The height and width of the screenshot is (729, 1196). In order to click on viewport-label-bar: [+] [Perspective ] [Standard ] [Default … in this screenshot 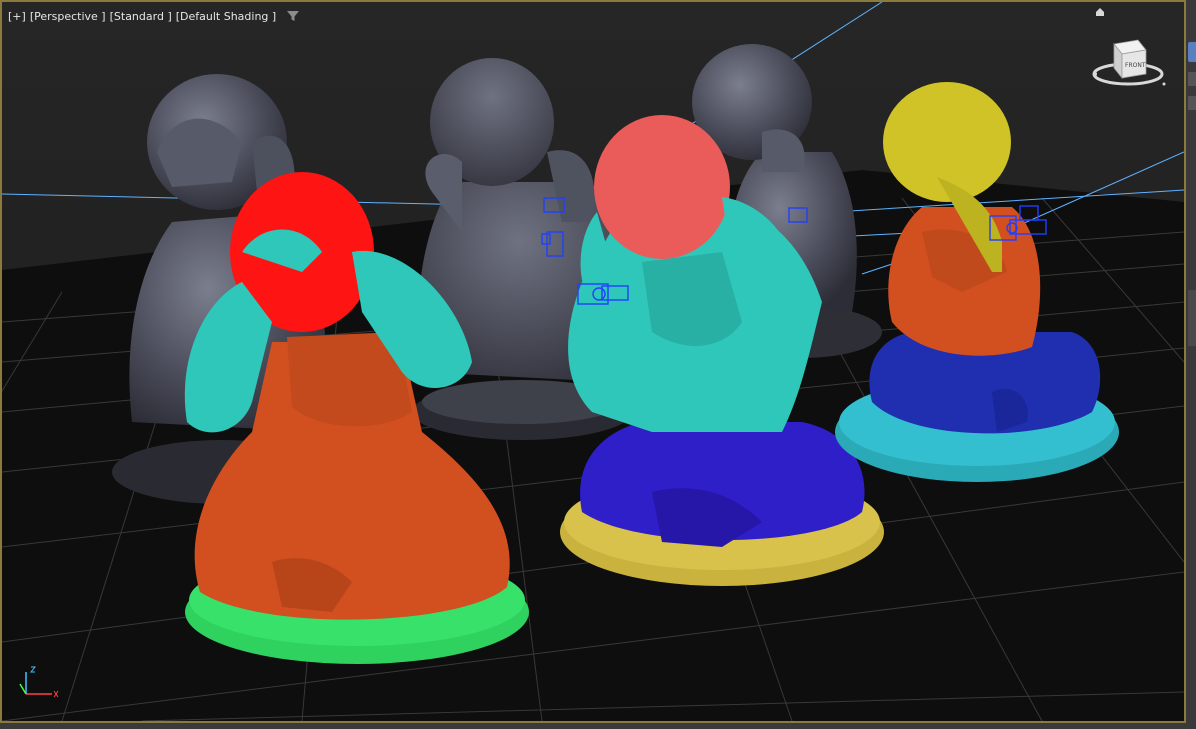, I will do `click(154, 16)`.